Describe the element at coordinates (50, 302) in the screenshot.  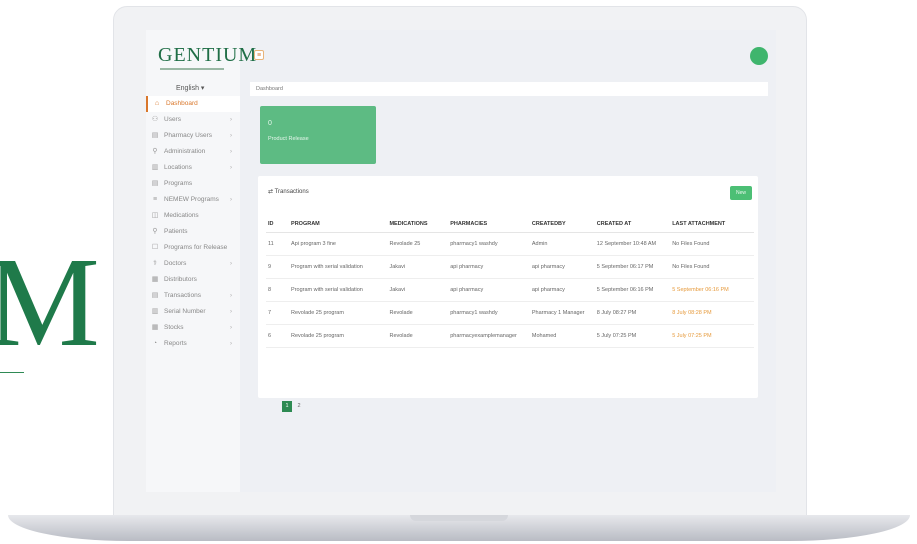
I see `decorative-letter: M` at that location.